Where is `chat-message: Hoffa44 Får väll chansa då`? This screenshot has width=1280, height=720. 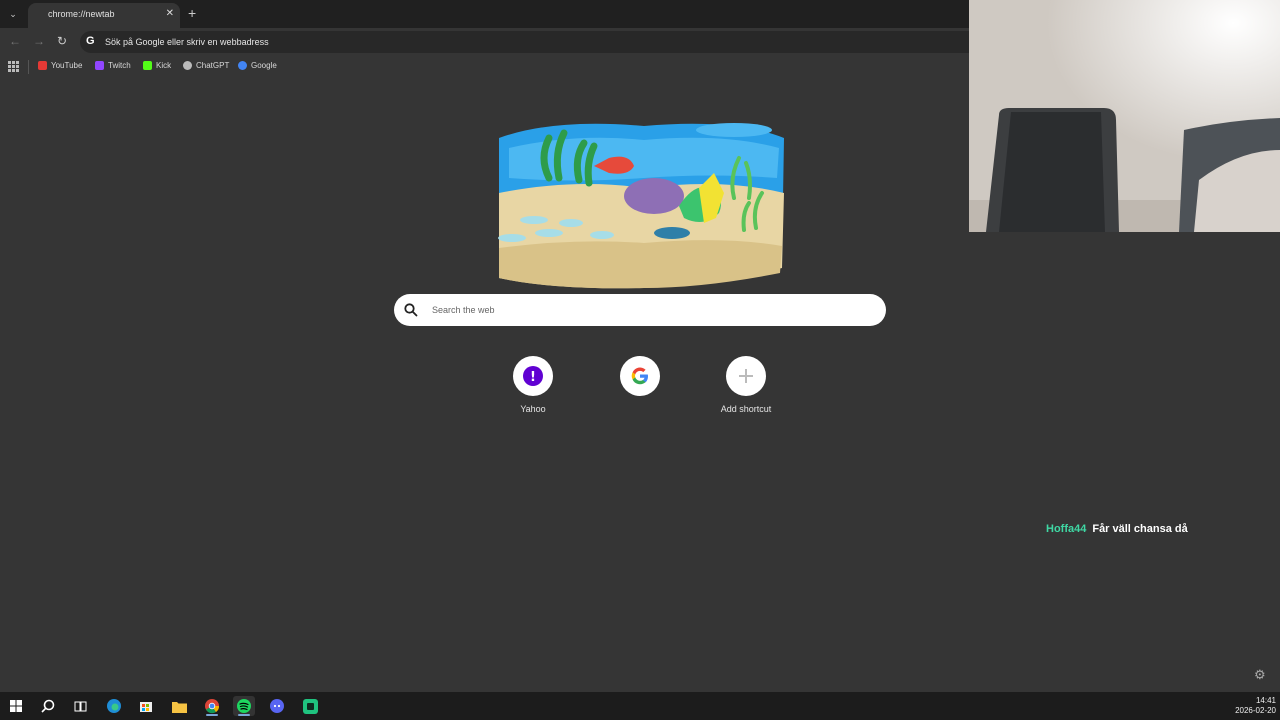 chat-message: Hoffa44 Får väll chansa då is located at coordinates (1117, 529).